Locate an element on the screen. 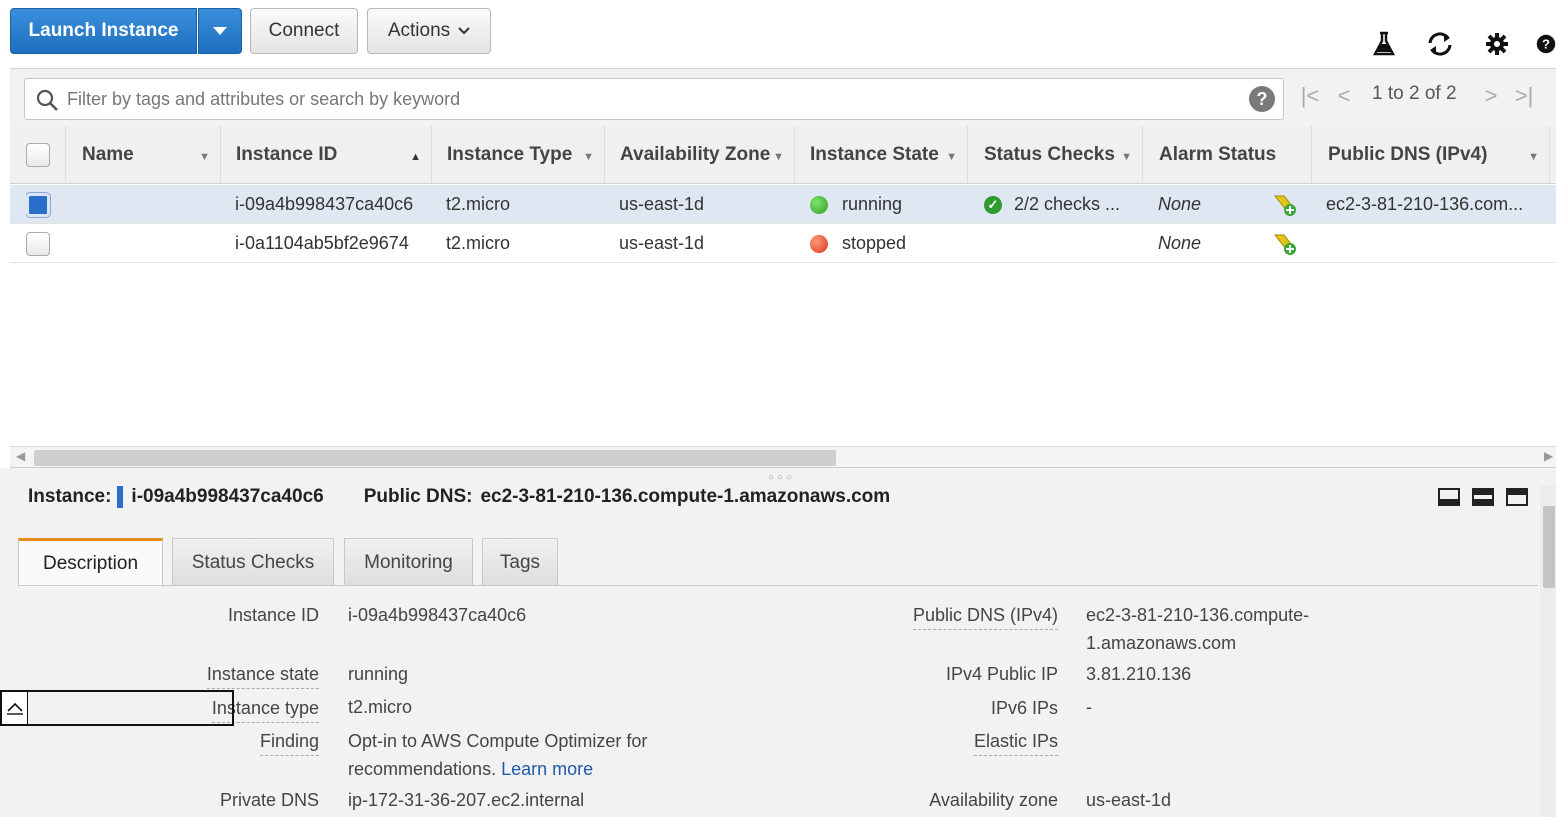 The height and width of the screenshot is (817, 1556). column-label: Instance ID is located at coordinates (287, 154).